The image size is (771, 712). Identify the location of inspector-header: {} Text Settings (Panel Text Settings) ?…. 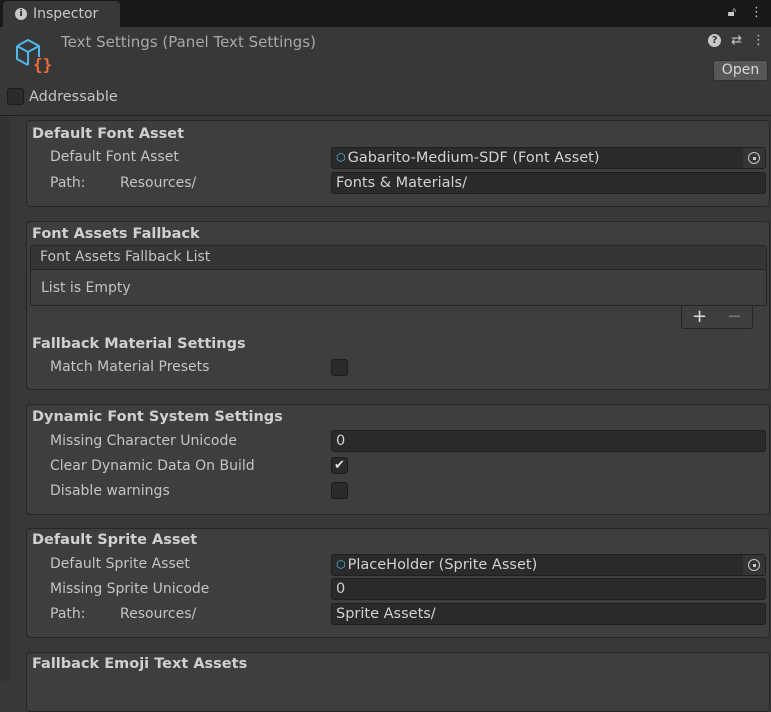
(385, 71).